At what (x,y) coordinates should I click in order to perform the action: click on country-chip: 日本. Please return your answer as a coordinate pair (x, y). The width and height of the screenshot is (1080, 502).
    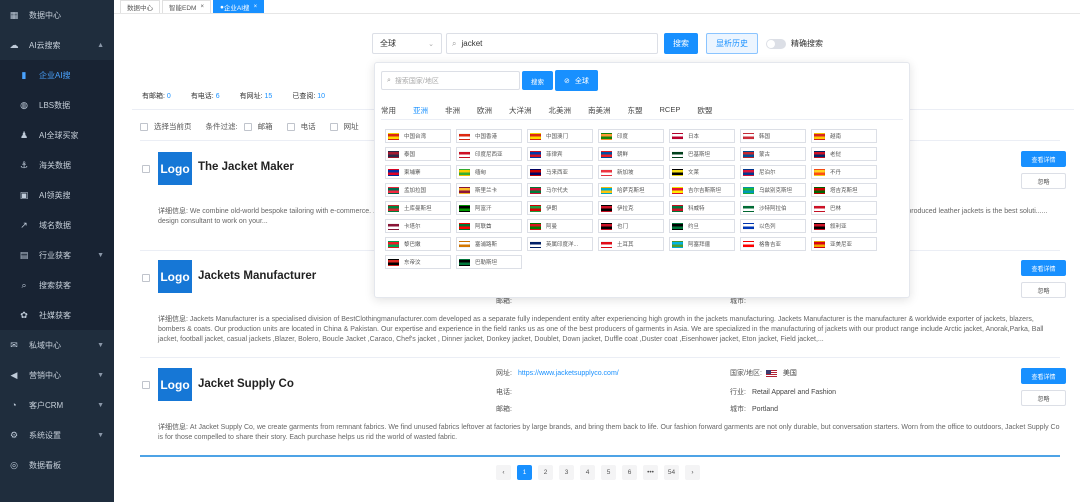
    Looking at the image, I should click on (702, 136).